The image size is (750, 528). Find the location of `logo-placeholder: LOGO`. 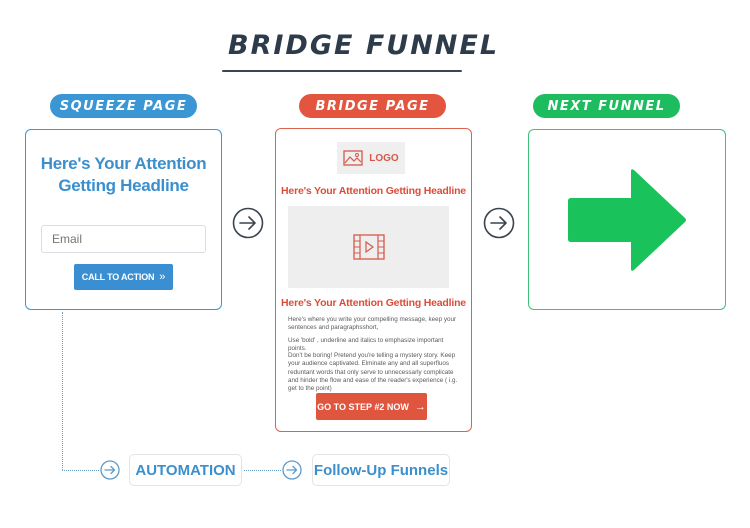

logo-placeholder: LOGO is located at coordinates (371, 158).